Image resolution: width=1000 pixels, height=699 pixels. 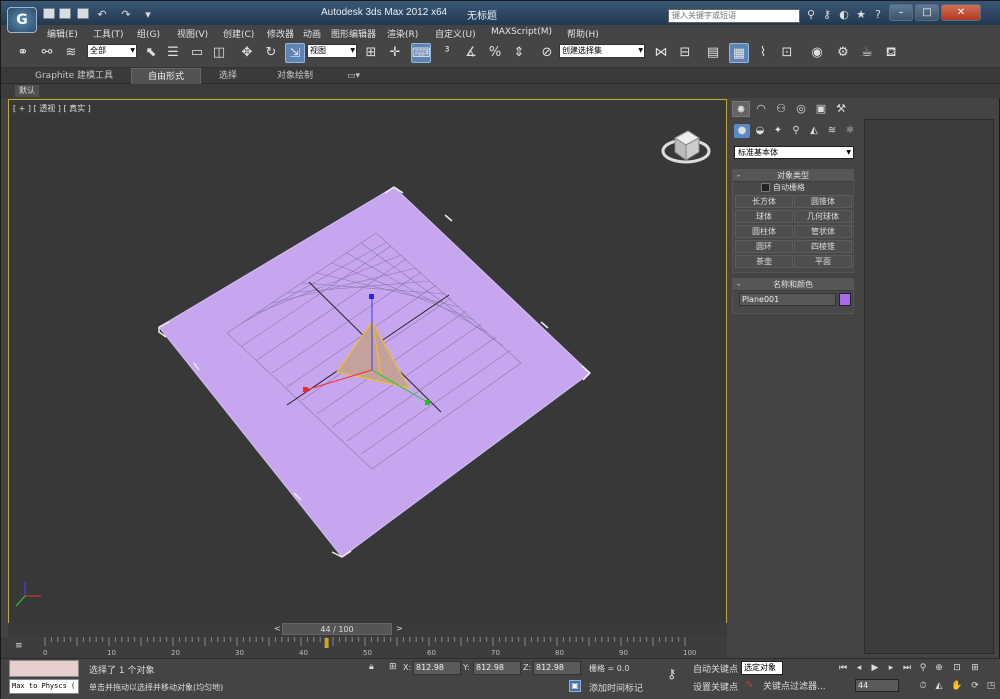 I want to click on geosphere-button: 几何球体, so click(x=823, y=216).